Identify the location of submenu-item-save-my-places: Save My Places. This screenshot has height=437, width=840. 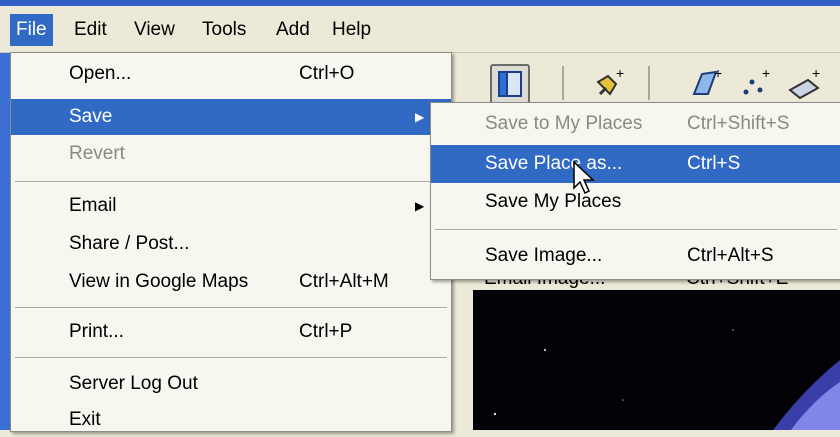
(635, 202).